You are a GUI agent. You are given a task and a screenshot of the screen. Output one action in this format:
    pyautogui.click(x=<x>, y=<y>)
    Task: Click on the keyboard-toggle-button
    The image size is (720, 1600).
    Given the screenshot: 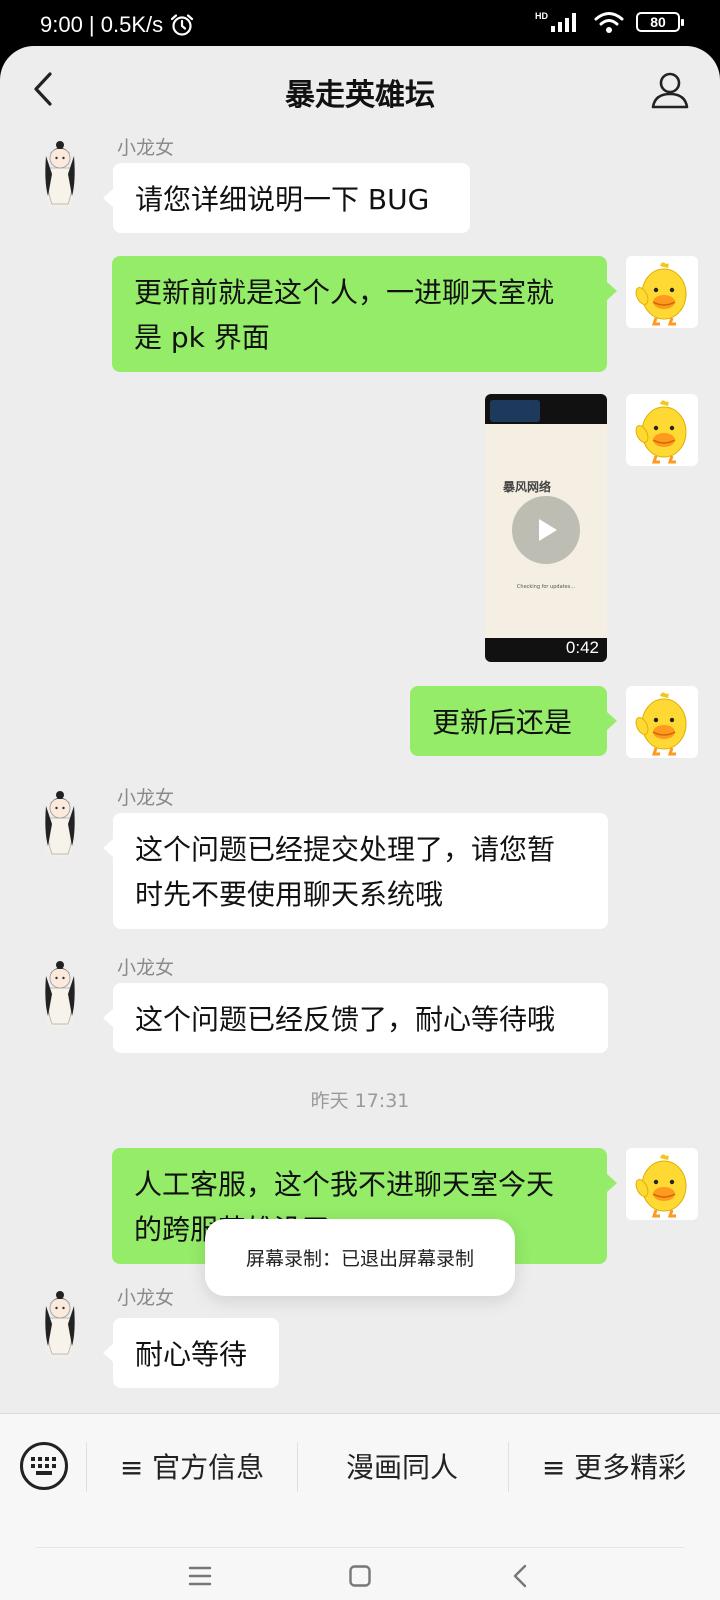 What is the action you would take?
    pyautogui.click(x=44, y=1466)
    